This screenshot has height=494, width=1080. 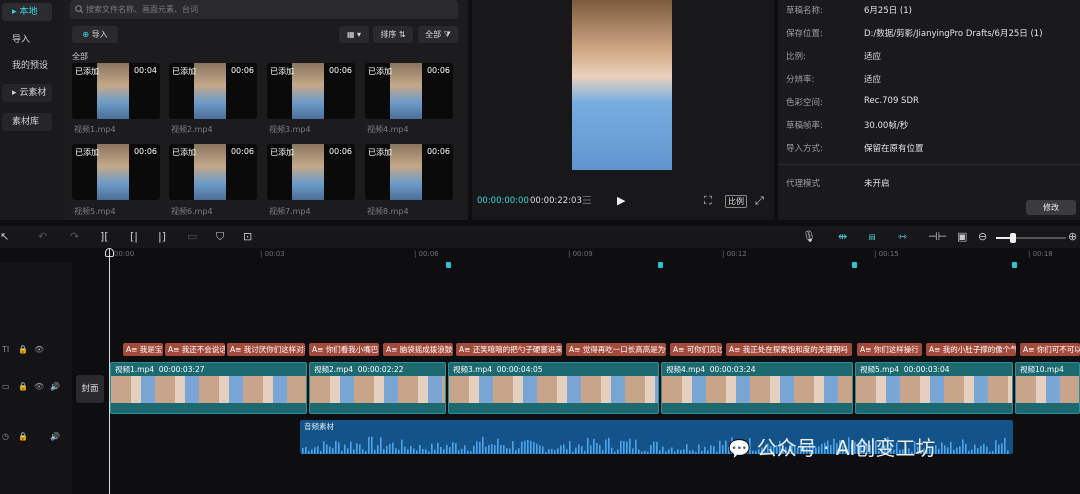 I want to click on link-icon: ⇹, so click(x=842, y=236).